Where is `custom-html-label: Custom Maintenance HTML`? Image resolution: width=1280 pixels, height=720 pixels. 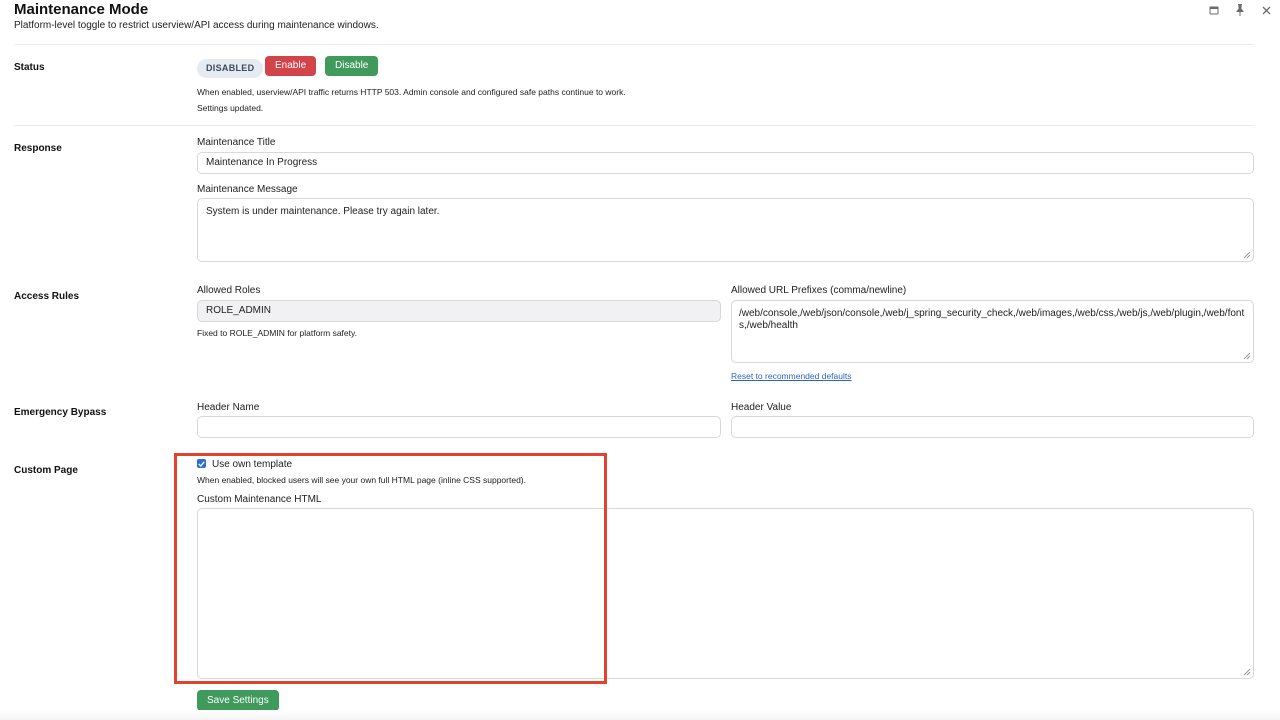 custom-html-label: Custom Maintenance HTML is located at coordinates (259, 499).